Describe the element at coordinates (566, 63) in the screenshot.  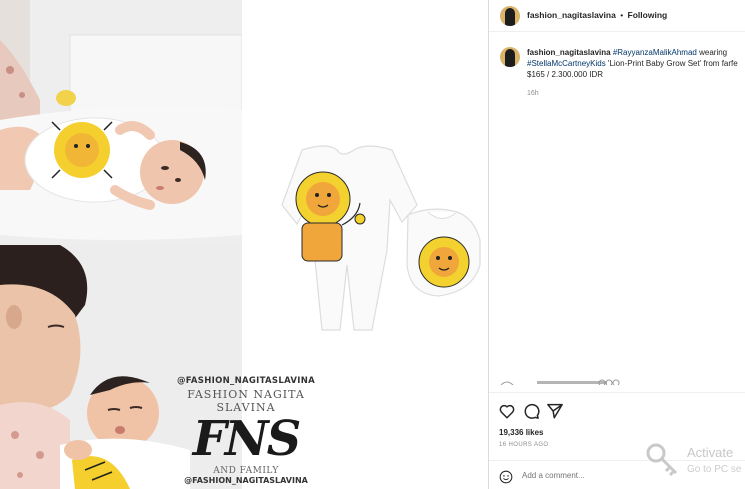
I see `hashtag-link: #StellaMcCartneyKids` at that location.